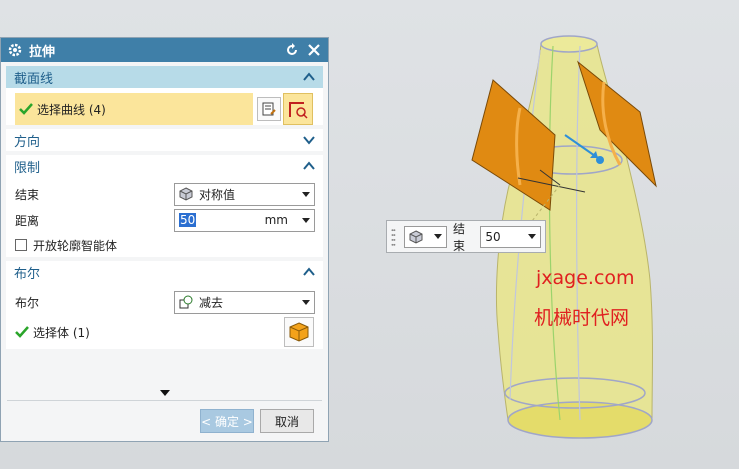 This screenshot has width=739, height=469. What do you see at coordinates (217, 194) in the screenshot?
I see `end-value: 对称值` at bounding box center [217, 194].